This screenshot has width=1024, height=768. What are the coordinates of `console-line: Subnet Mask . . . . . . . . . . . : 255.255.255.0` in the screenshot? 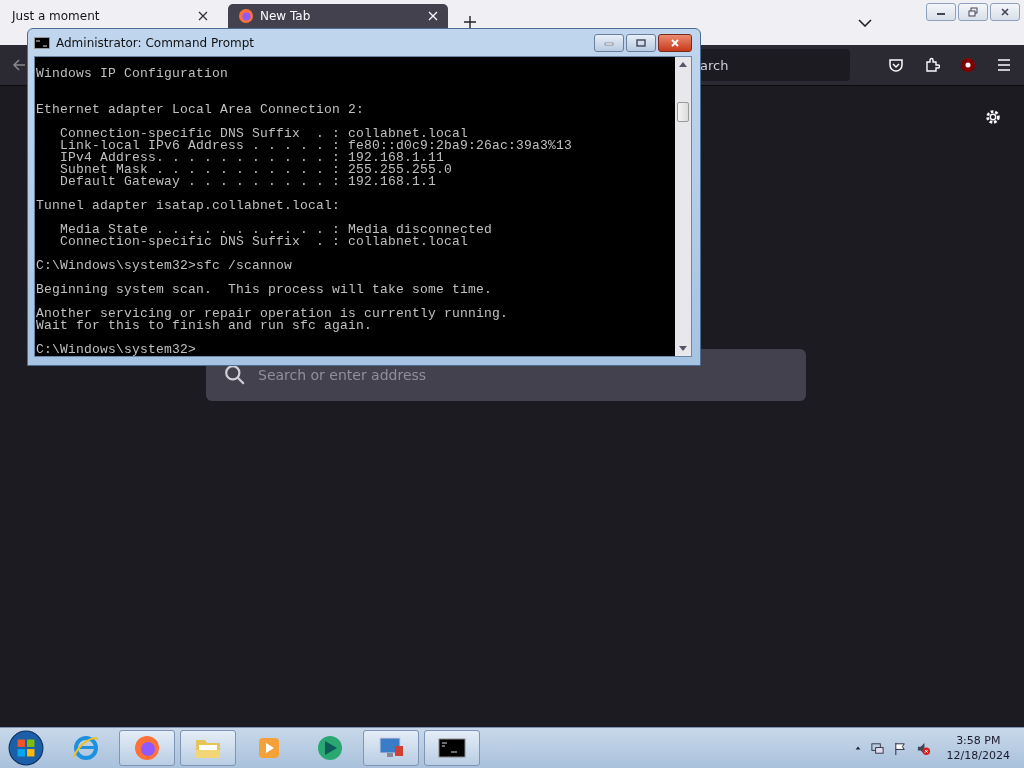 It's located at (256, 170).